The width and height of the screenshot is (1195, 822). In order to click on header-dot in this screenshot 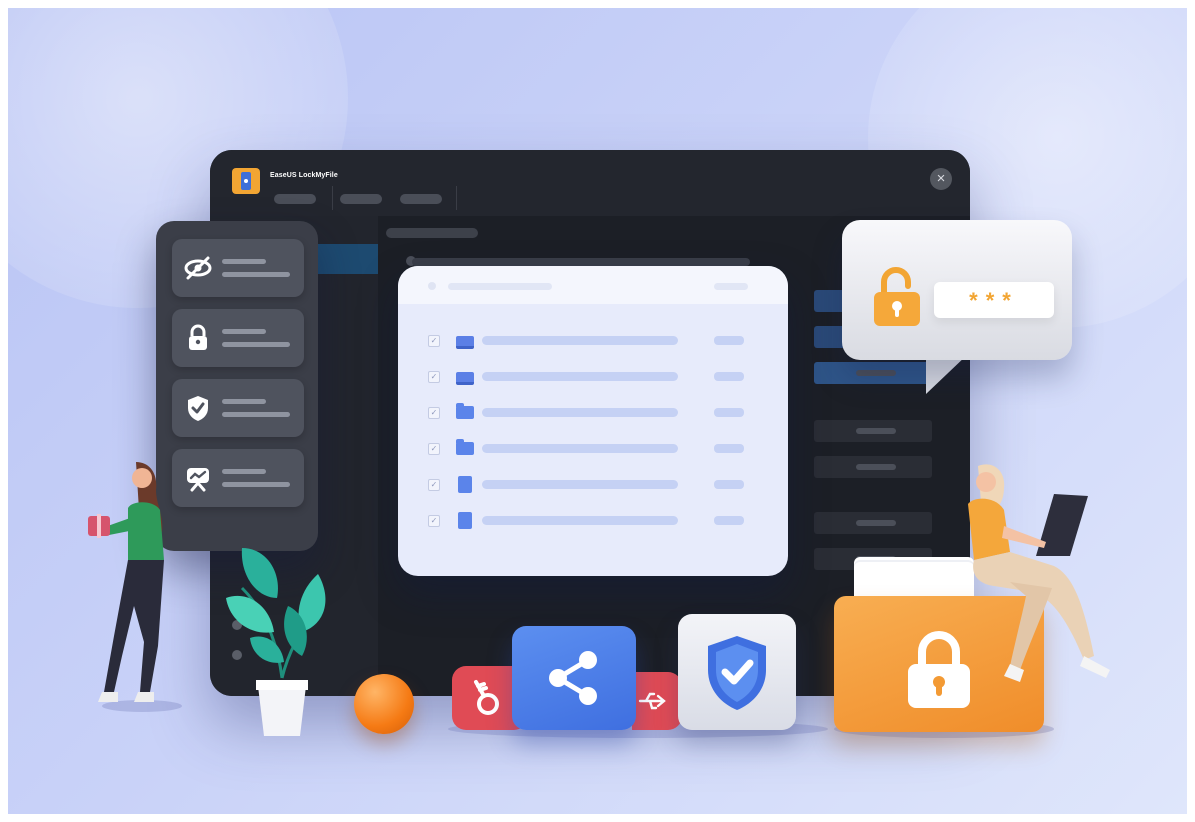, I will do `click(432, 286)`.